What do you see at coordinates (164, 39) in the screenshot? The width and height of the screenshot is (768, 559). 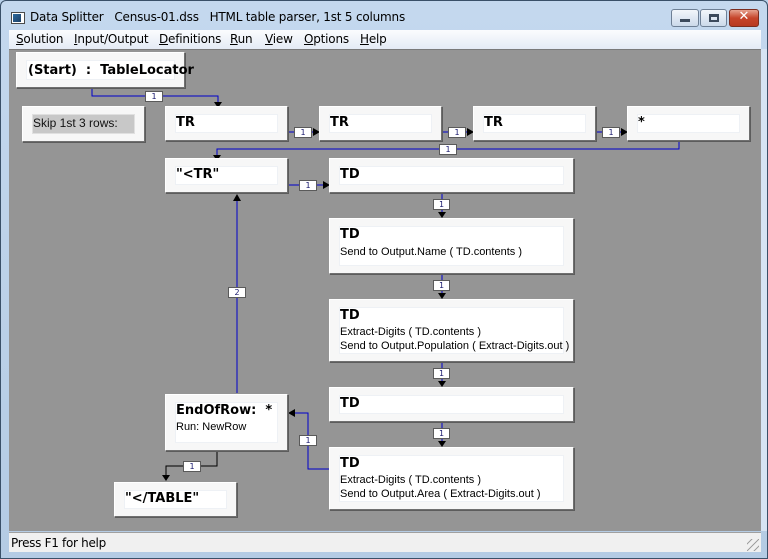 I see `menu-accel: D` at bounding box center [164, 39].